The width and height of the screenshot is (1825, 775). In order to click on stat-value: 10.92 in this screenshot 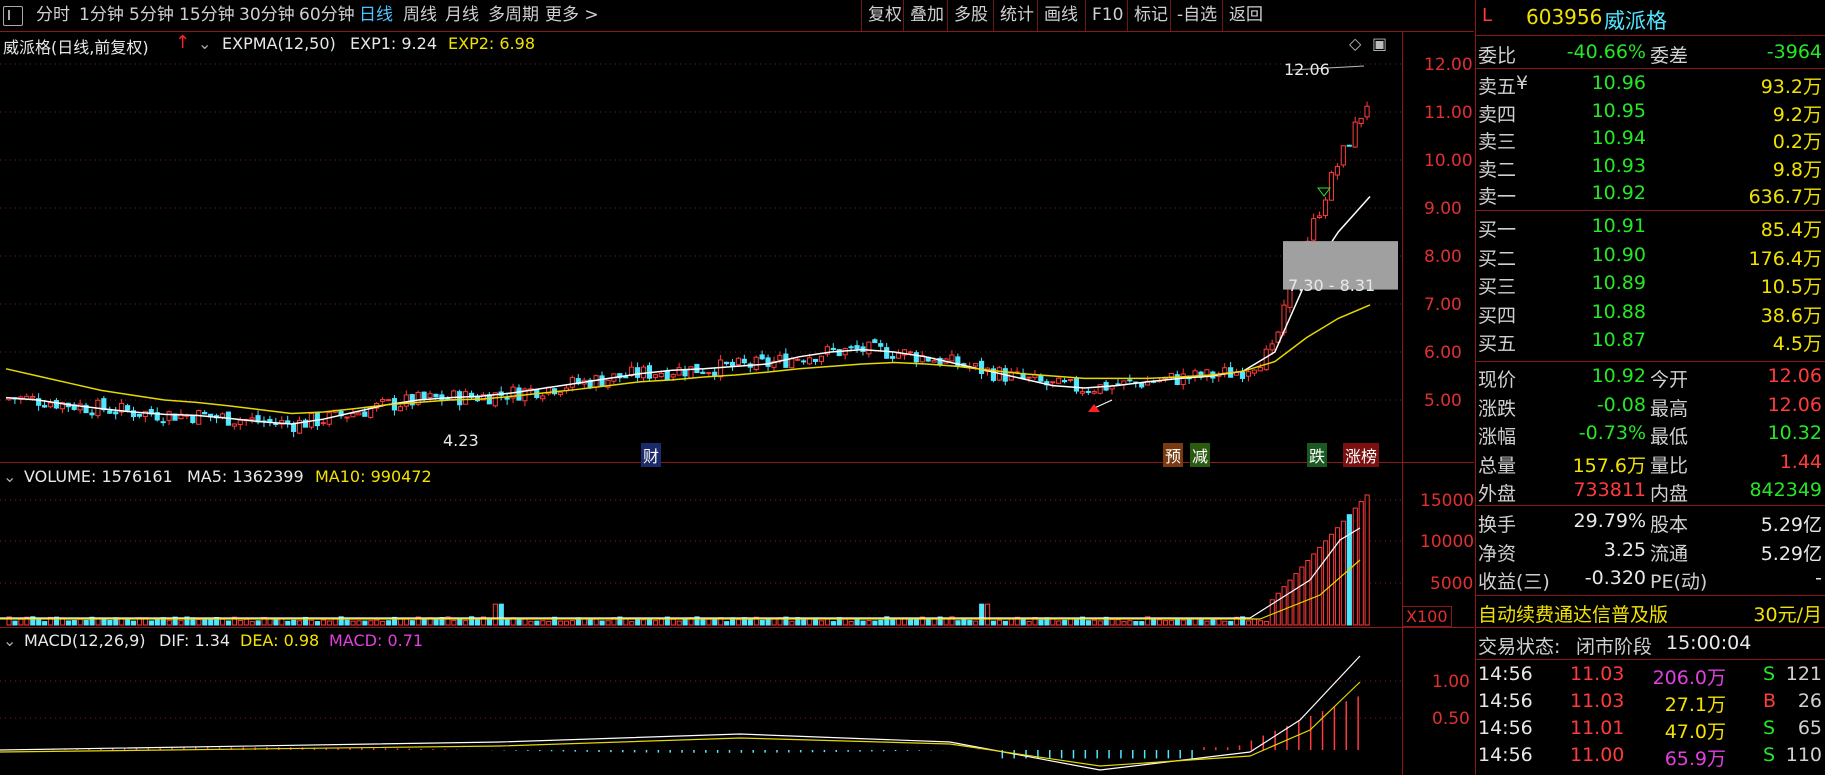, I will do `click(1618, 376)`.